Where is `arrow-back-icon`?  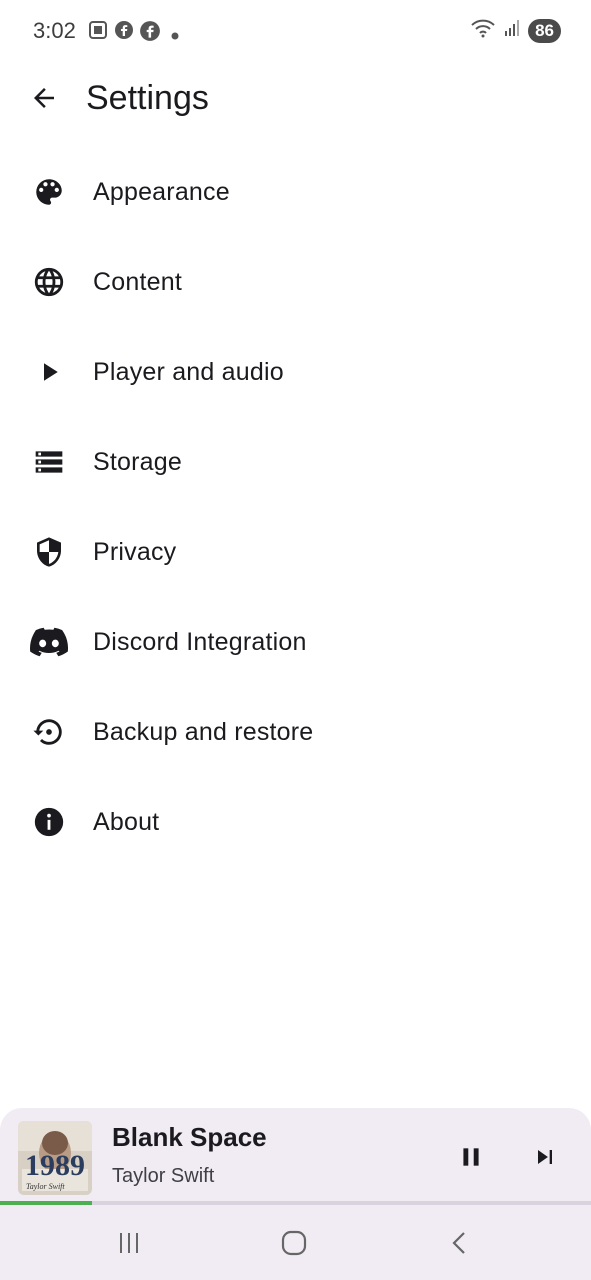
arrow-back-icon is located at coordinates (44, 98).